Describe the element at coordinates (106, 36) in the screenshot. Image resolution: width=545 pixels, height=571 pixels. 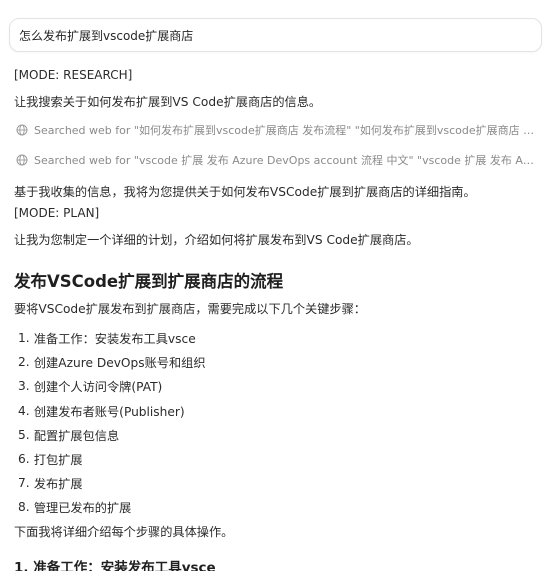
I see `user-query-text: 怎么发布扩展到vscode扩展商店` at that location.